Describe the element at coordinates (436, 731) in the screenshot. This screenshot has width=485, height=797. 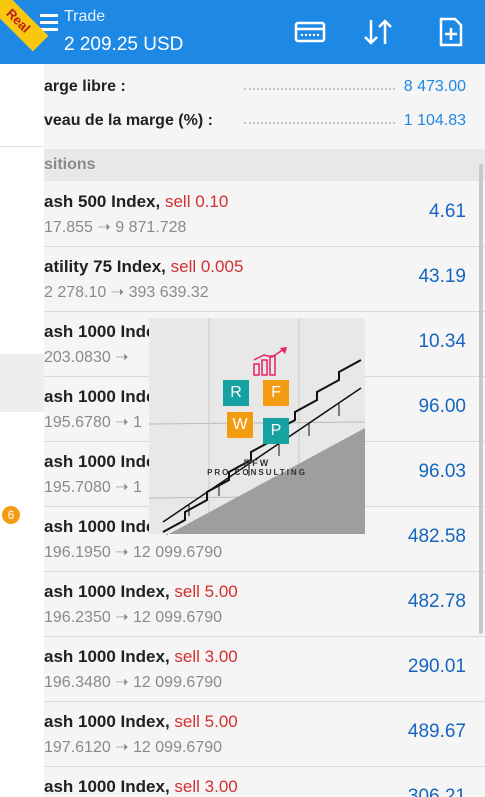
I see `position-profit: 489.67` at that location.